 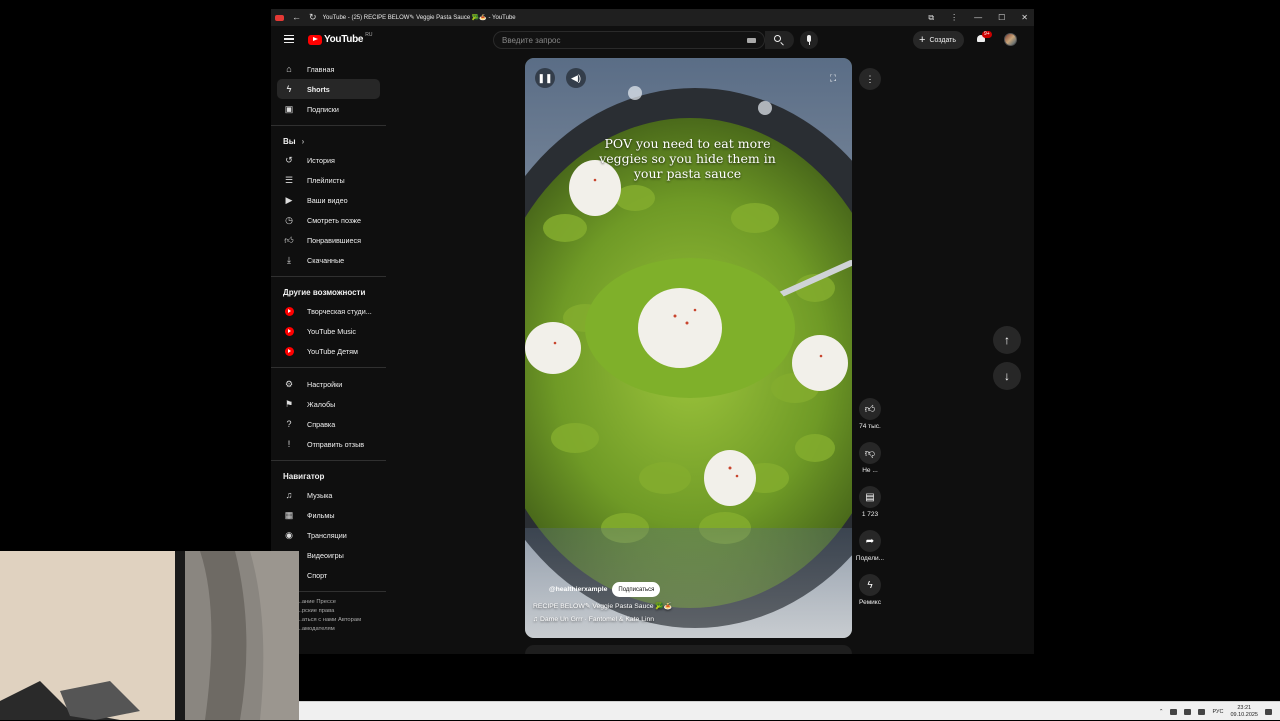 What do you see at coordinates (1161, 712) in the screenshot?
I see `chevron-up-icon: ⌃` at bounding box center [1161, 712].